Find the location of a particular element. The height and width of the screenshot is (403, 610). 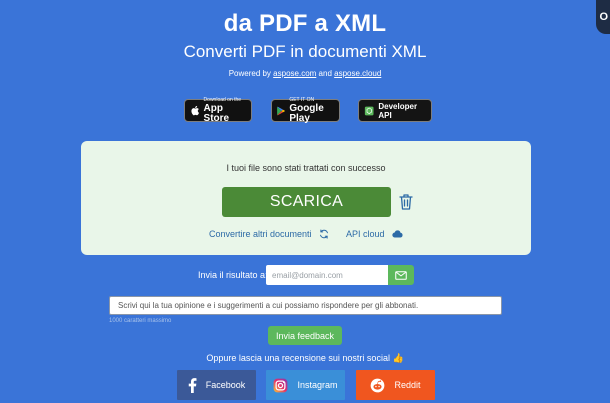

google-play-label: Google Play is located at coordinates (306, 113).